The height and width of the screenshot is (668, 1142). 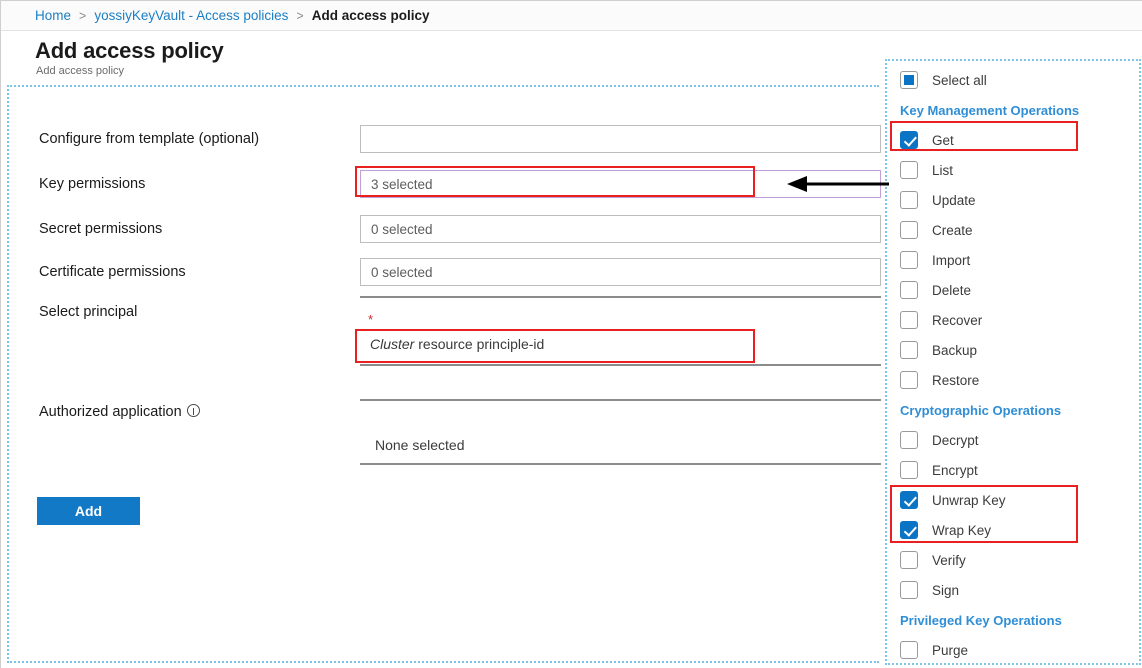 What do you see at coordinates (909, 170) in the screenshot?
I see `checkbox-list` at bounding box center [909, 170].